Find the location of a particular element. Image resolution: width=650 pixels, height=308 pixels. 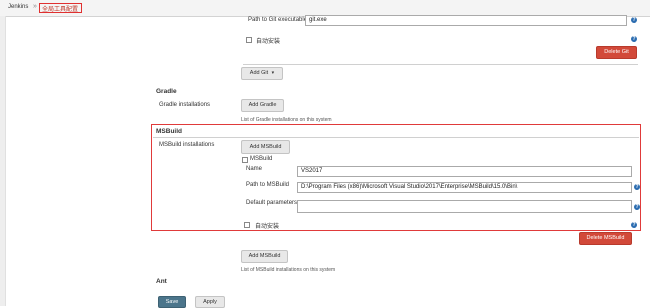

delete-git-button: Delete Git is located at coordinates (616, 52).